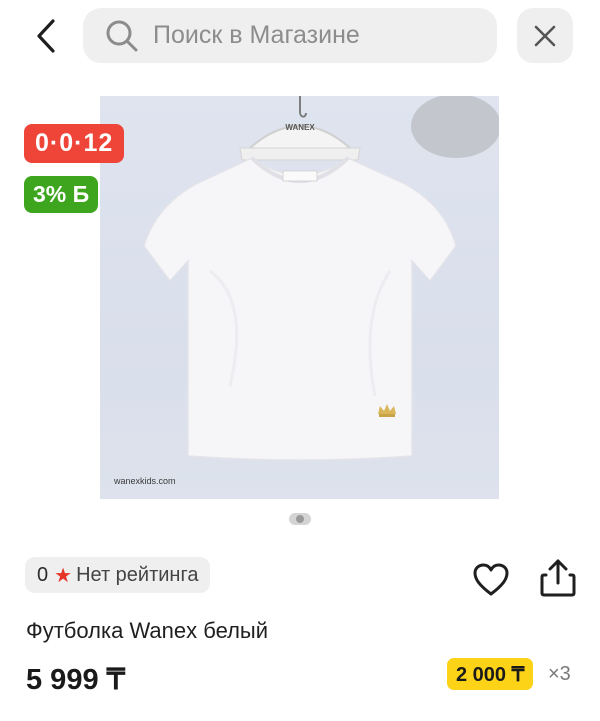  Describe the element at coordinates (300, 127) in the screenshot. I see `hanger-brand-label: WANEX` at that location.